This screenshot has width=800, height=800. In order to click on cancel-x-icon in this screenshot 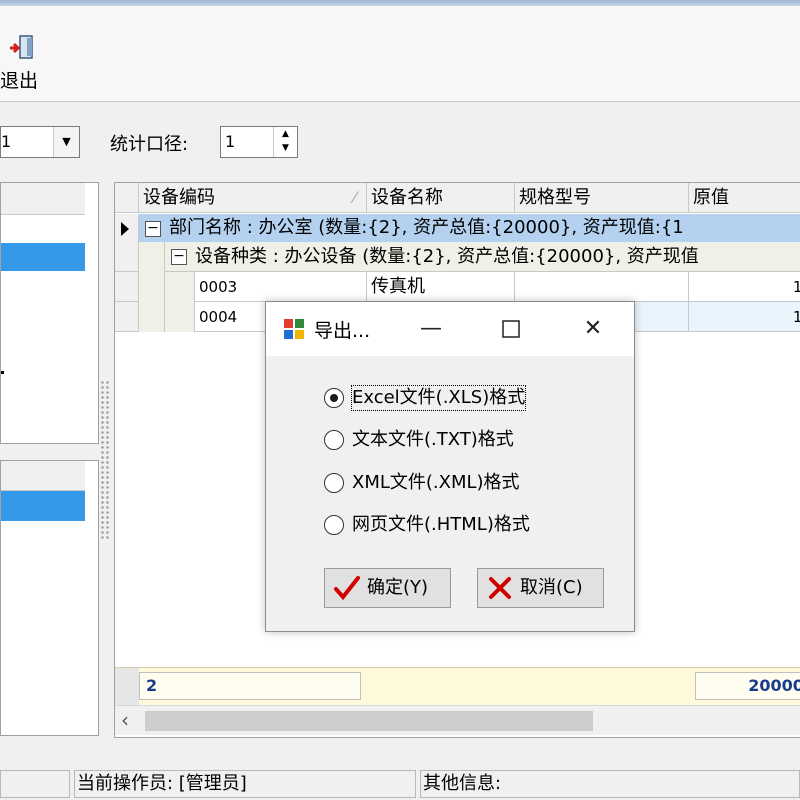, I will do `click(500, 588)`.